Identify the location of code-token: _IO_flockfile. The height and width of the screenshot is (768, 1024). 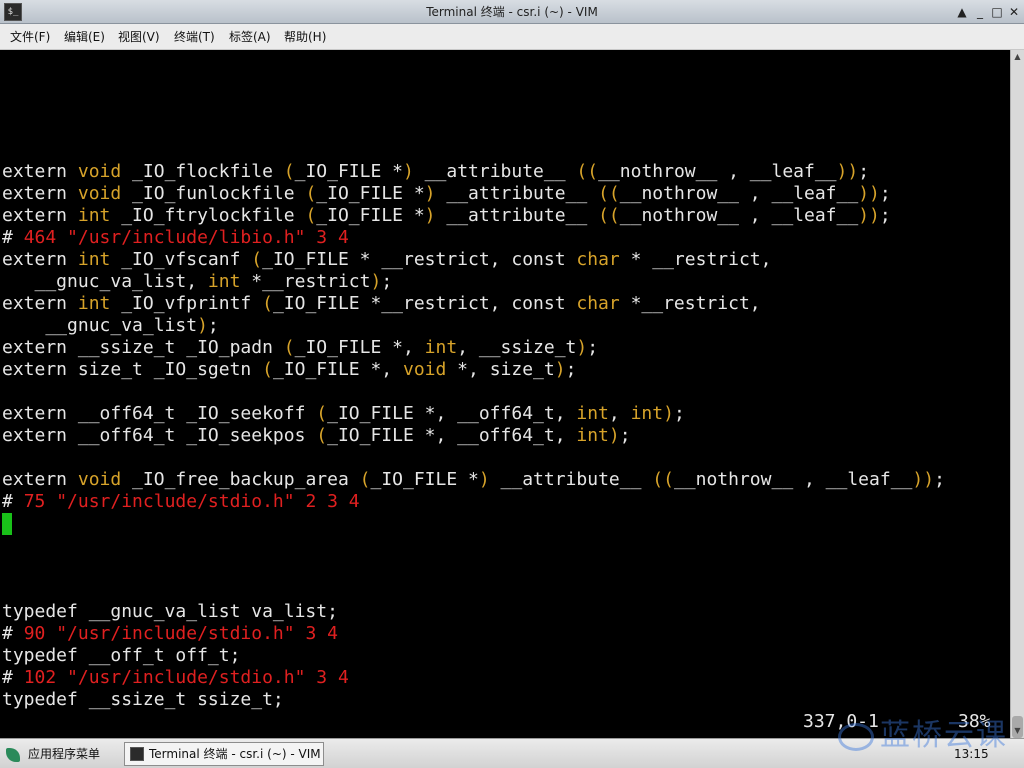
(202, 171).